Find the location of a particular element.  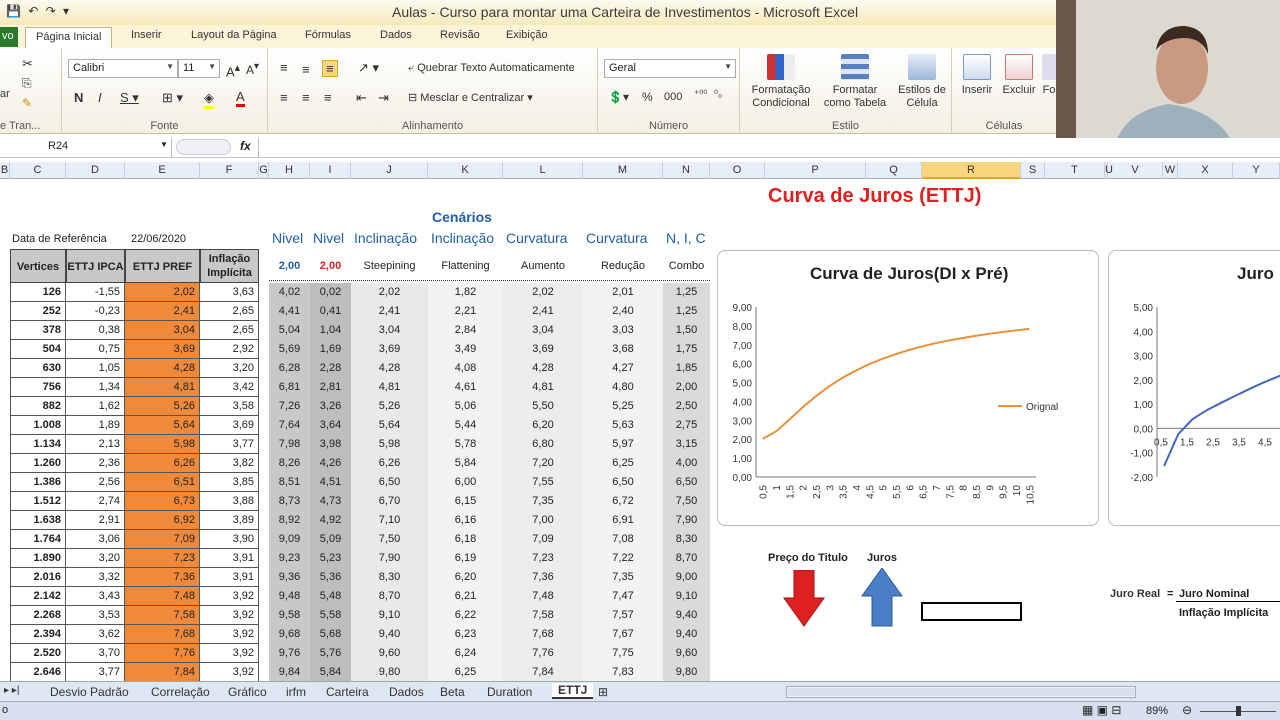

sheet-tab-correlação: Correlação is located at coordinates (180, 692).